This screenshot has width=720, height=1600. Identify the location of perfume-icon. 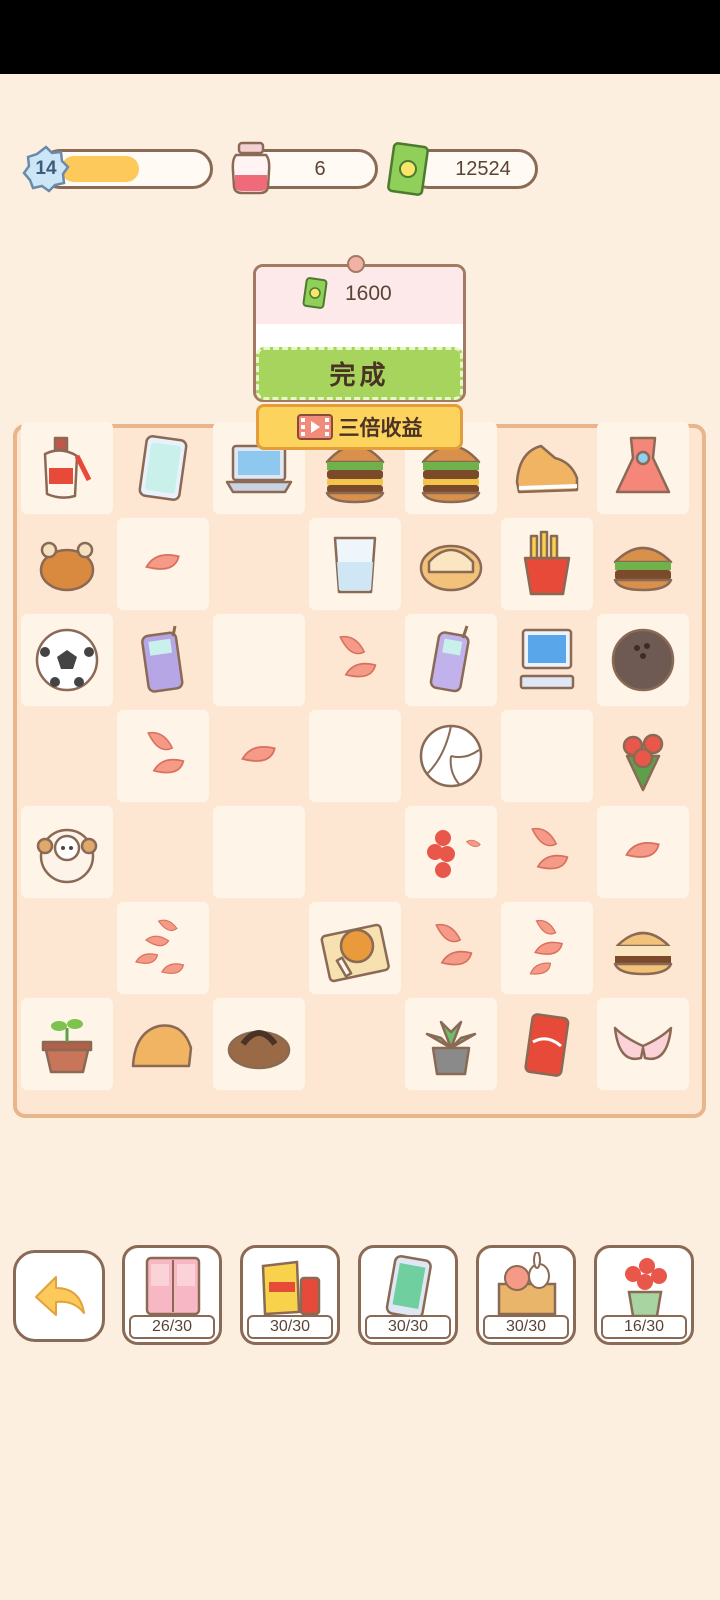
(67, 467).